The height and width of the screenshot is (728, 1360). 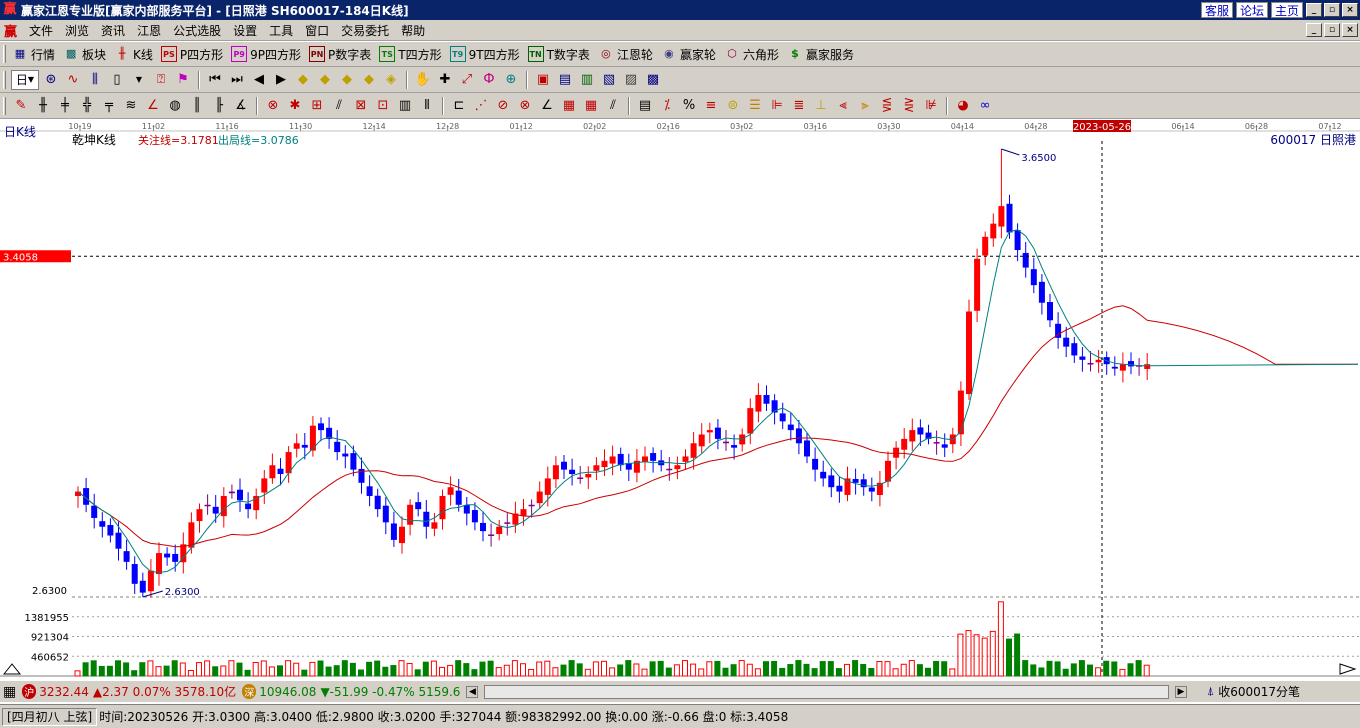 What do you see at coordinates (365, 30) in the screenshot?
I see `menu-trade: 交易委托` at bounding box center [365, 30].